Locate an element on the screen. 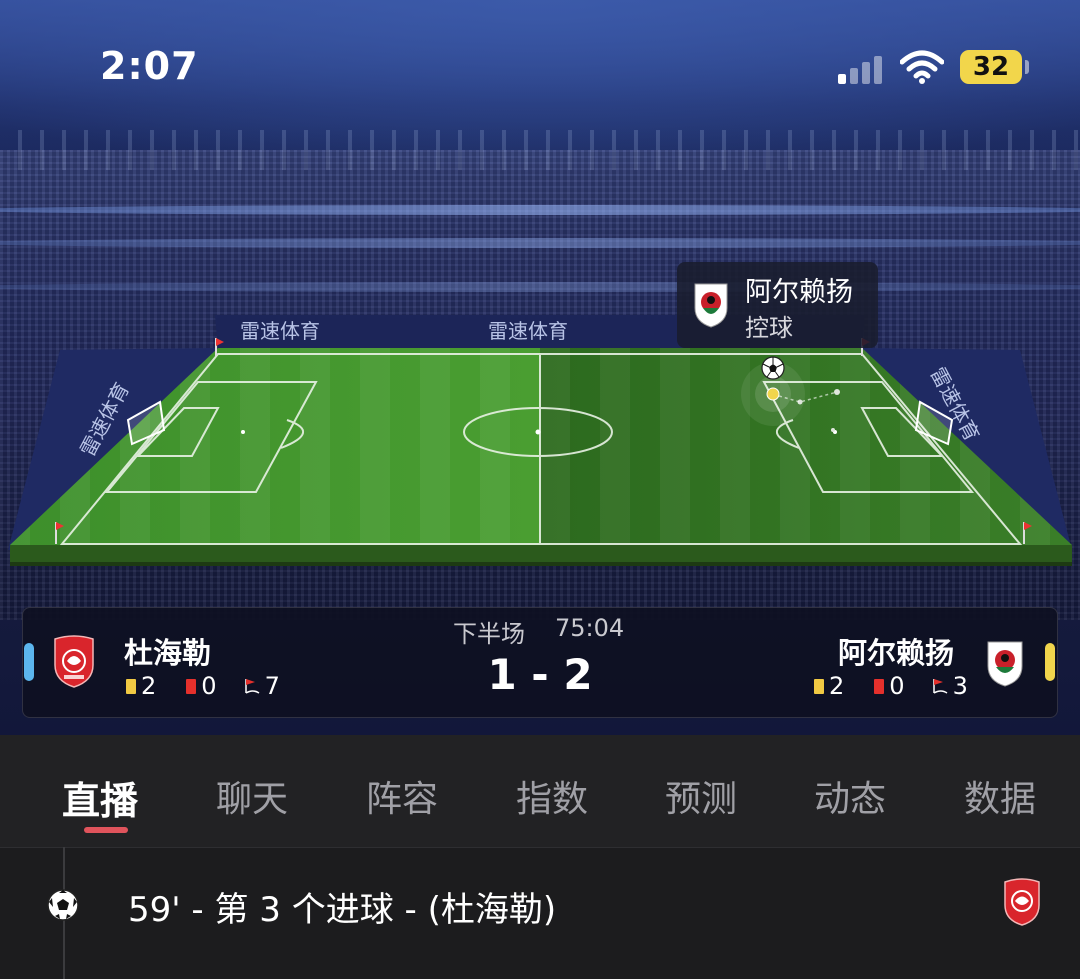 The width and height of the screenshot is (1080, 979). home-red-count: 0 is located at coordinates (209, 686).